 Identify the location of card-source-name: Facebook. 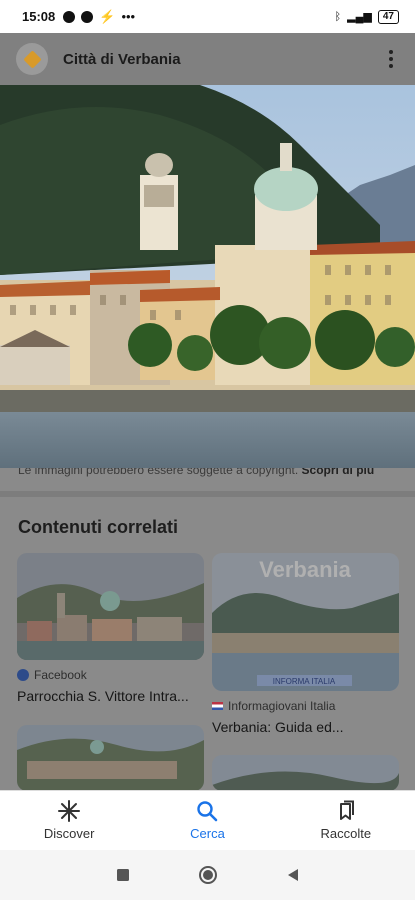
(60, 675).